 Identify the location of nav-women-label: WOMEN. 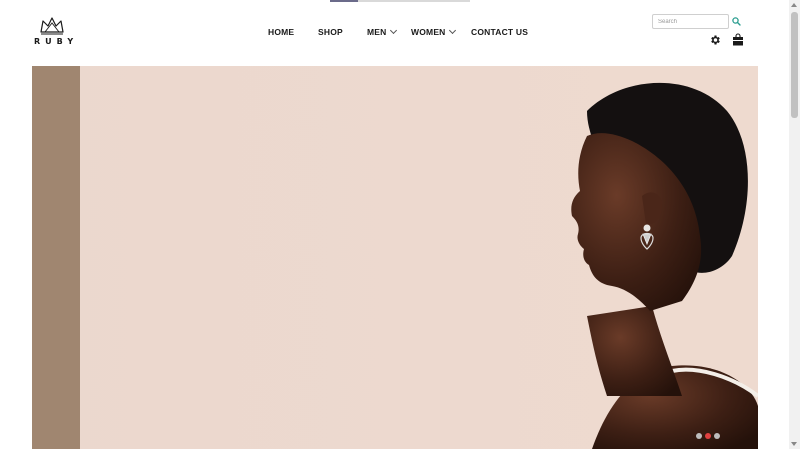
(428, 32).